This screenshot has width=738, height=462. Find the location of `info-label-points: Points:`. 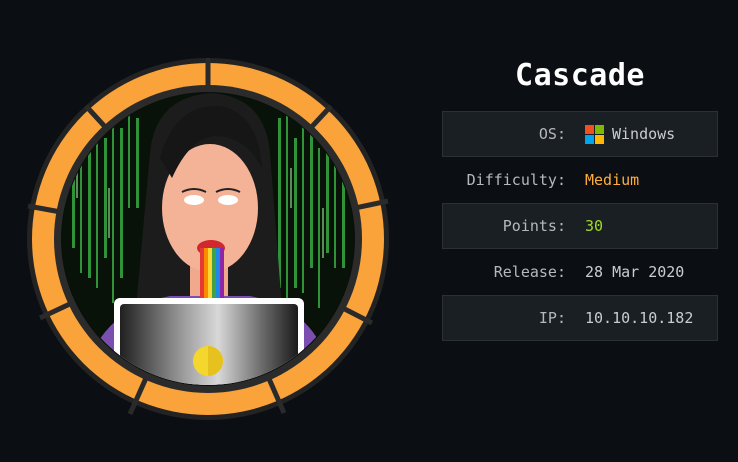

info-label-points: Points: is located at coordinates (534, 226).